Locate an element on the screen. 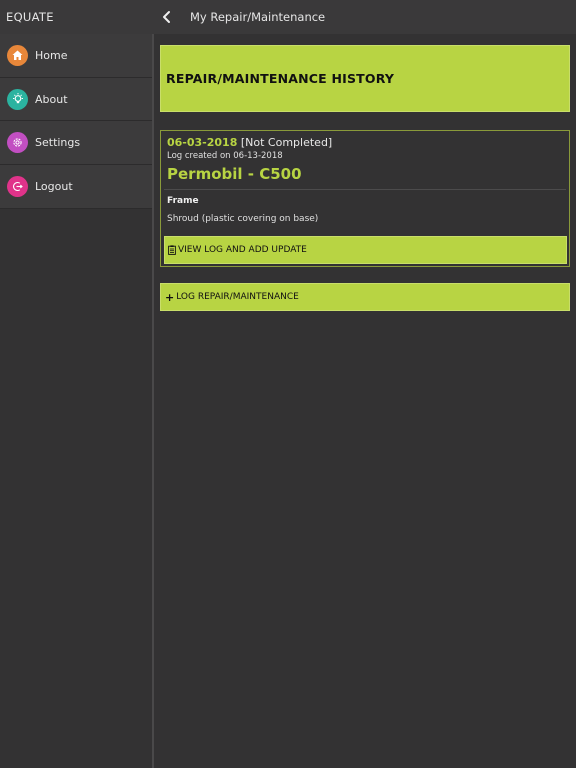  part-label: Frame is located at coordinates (183, 201).